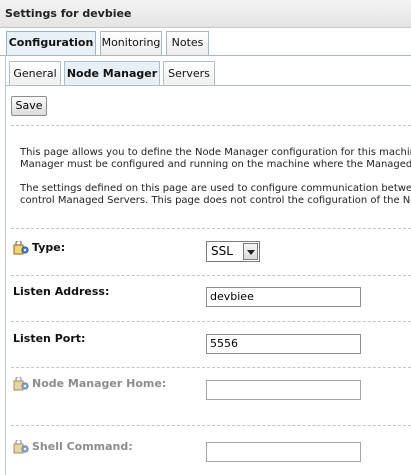  I want to click on listen-address-field: devbiee, so click(283, 297).